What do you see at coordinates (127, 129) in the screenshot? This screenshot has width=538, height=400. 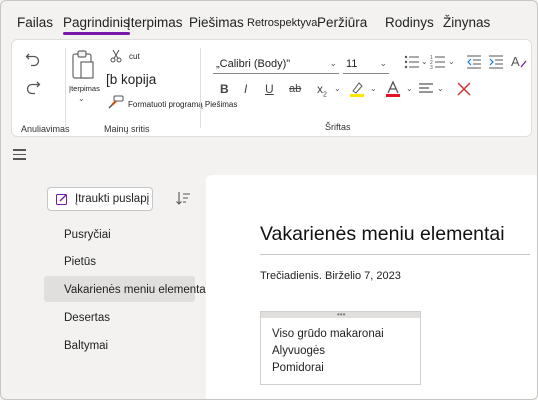 I see `clipboard-group-label: Mainų sritis` at bounding box center [127, 129].